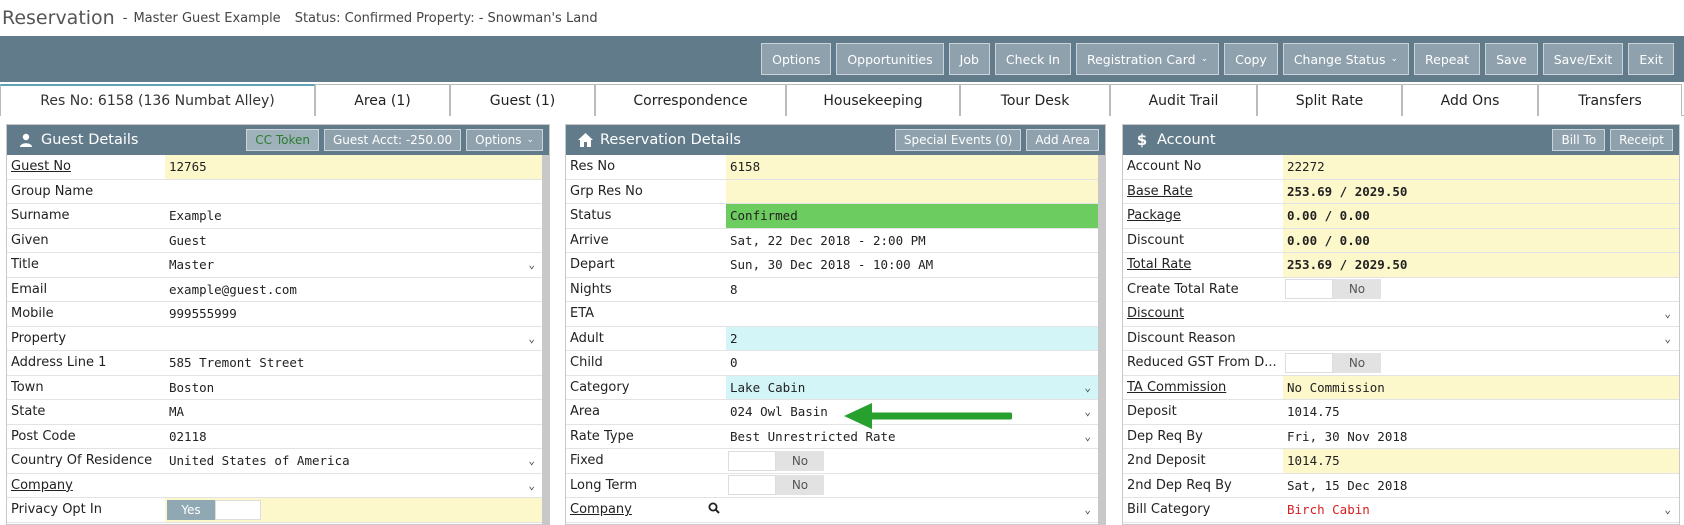 This screenshot has width=1684, height=525. I want to click on toggle-off-side, so click(1309, 362).